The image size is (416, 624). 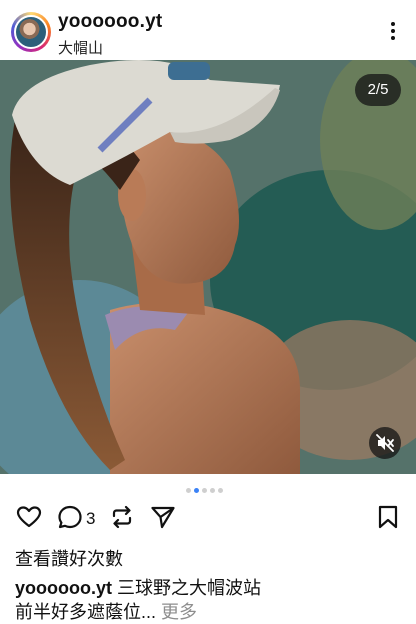 What do you see at coordinates (189, 588) in the screenshot?
I see `caption-text-line1: 三球野之大帽波站` at bounding box center [189, 588].